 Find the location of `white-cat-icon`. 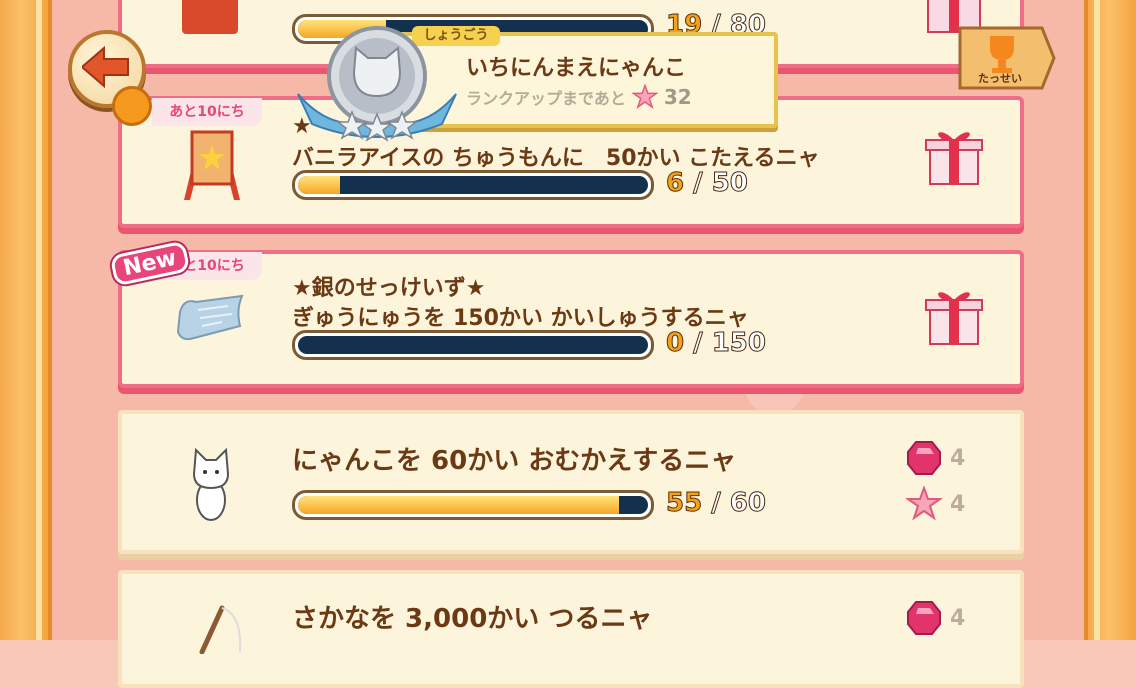

white-cat-icon is located at coordinates (211, 484).